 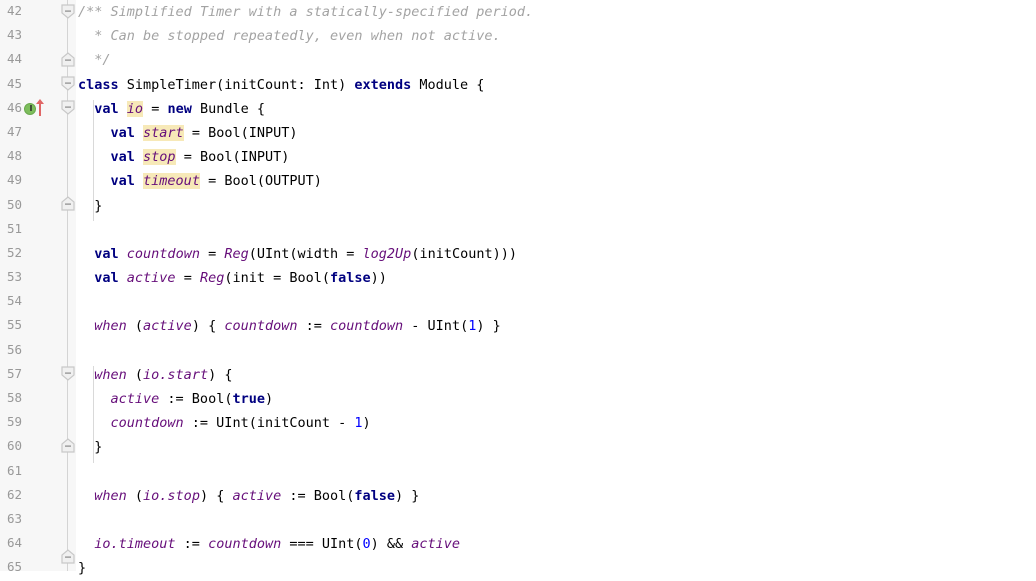 What do you see at coordinates (38, 181) in the screenshot?
I see `gutter-row: 49` at bounding box center [38, 181].